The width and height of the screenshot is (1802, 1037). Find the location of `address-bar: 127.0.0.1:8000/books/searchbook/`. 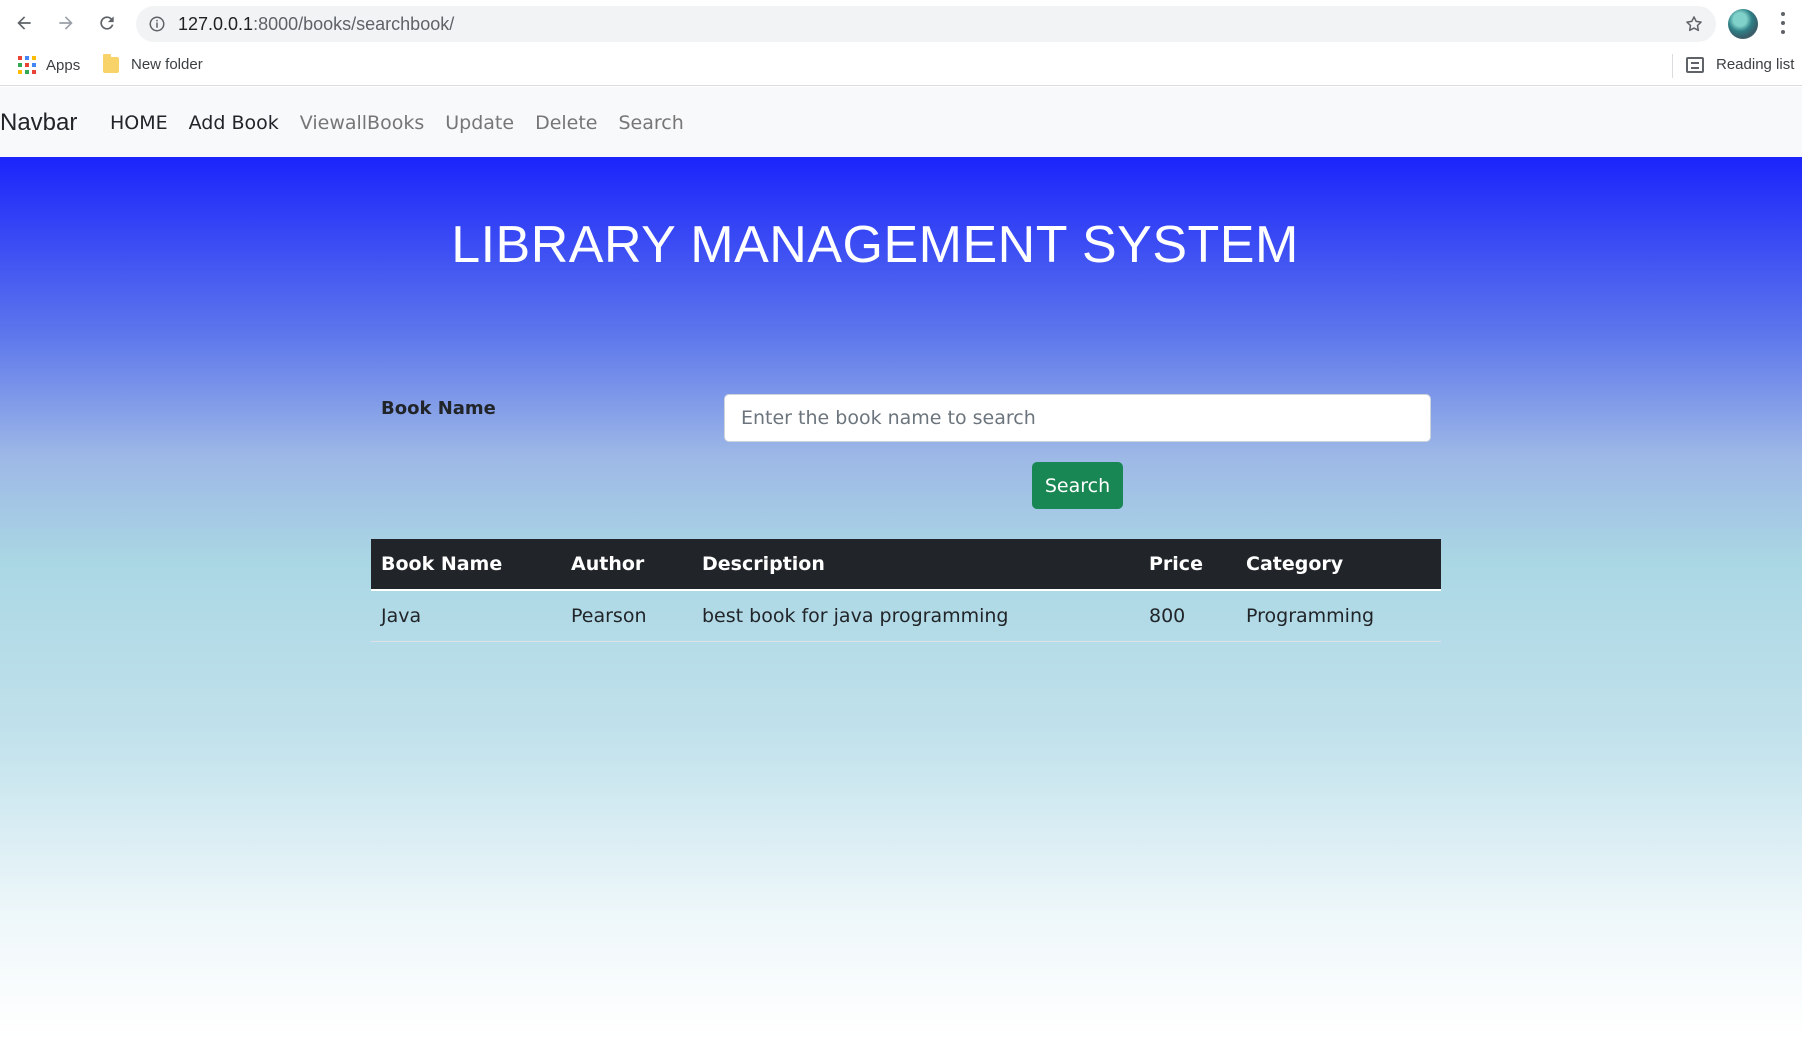

address-bar: 127.0.0.1:8000/books/searchbook/ is located at coordinates (926, 24).